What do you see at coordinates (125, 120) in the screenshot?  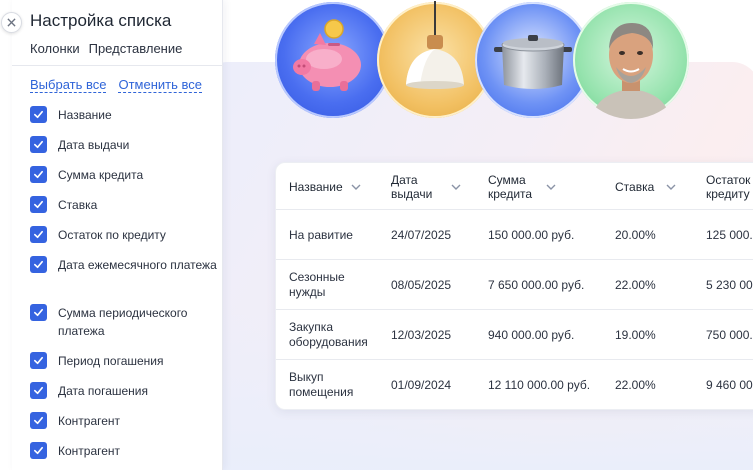 I see `column-option: Название` at bounding box center [125, 120].